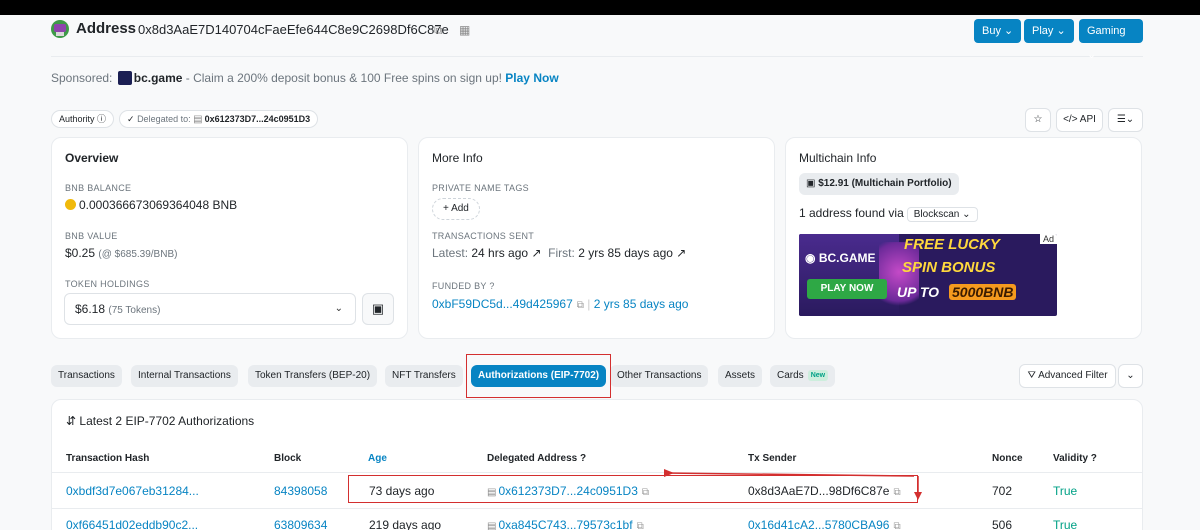 The width and height of the screenshot is (1200, 530). What do you see at coordinates (851, 213) in the screenshot?
I see `found-via-label: 1 address found via` at bounding box center [851, 213].